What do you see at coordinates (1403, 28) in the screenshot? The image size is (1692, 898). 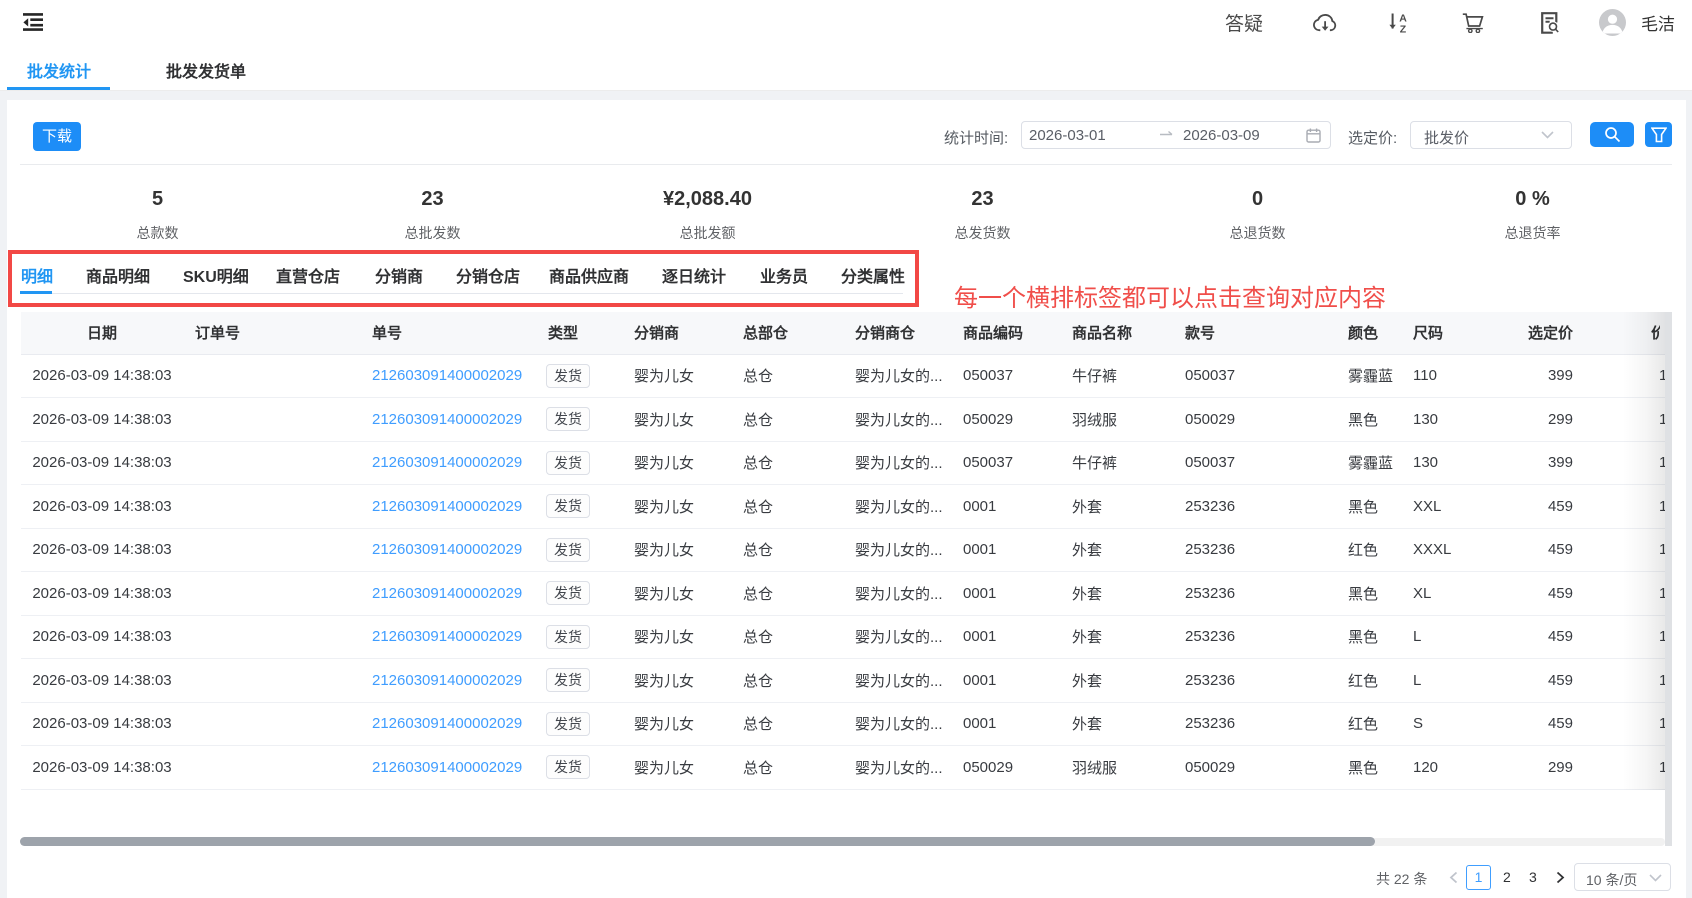 I see `svg-text: Z` at bounding box center [1403, 28].